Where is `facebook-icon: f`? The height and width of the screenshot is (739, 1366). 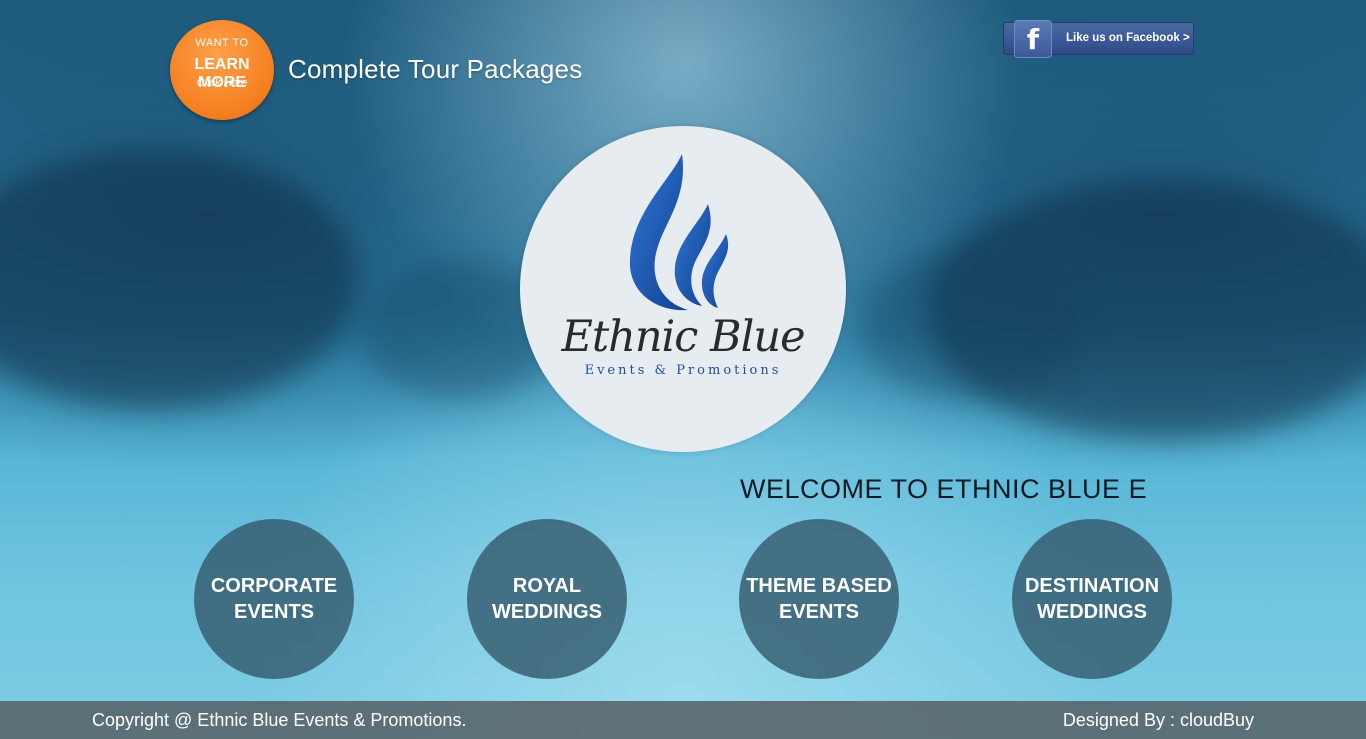 facebook-icon: f is located at coordinates (1033, 39).